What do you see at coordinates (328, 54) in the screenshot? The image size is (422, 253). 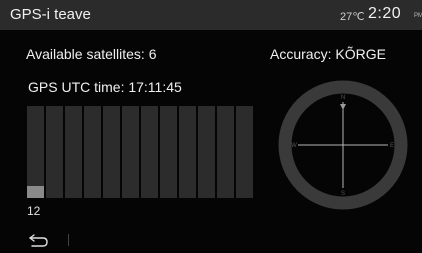 I see `accuracy-status: Accuracy: KÕRGE` at bounding box center [328, 54].